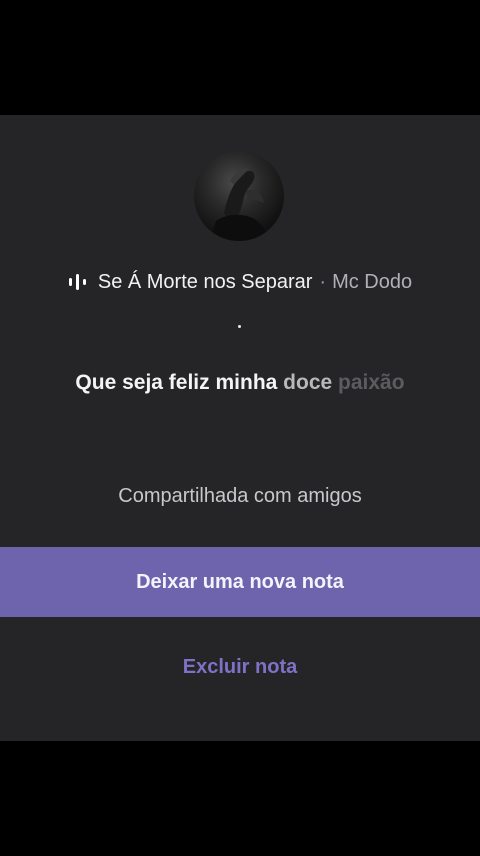 The width and height of the screenshot is (480, 856). I want to click on lyric-sung: Que seja feliz minha, so click(176, 382).